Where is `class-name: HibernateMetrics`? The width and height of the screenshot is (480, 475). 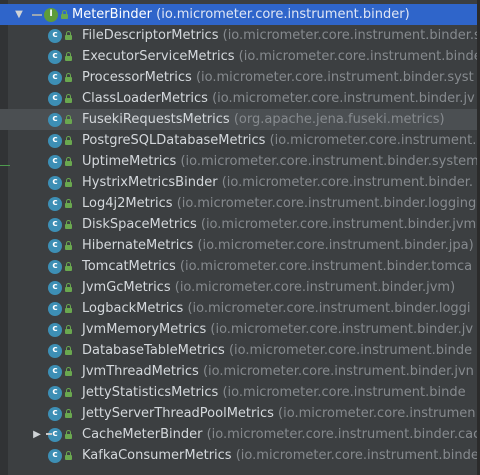
class-name: HibernateMetrics is located at coordinates (138, 245).